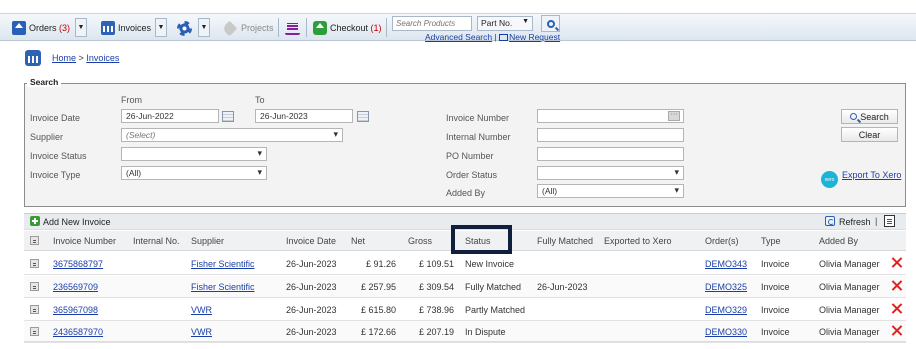  Describe the element at coordinates (247, 28) in the screenshot. I see `projects-button: Projects` at that location.